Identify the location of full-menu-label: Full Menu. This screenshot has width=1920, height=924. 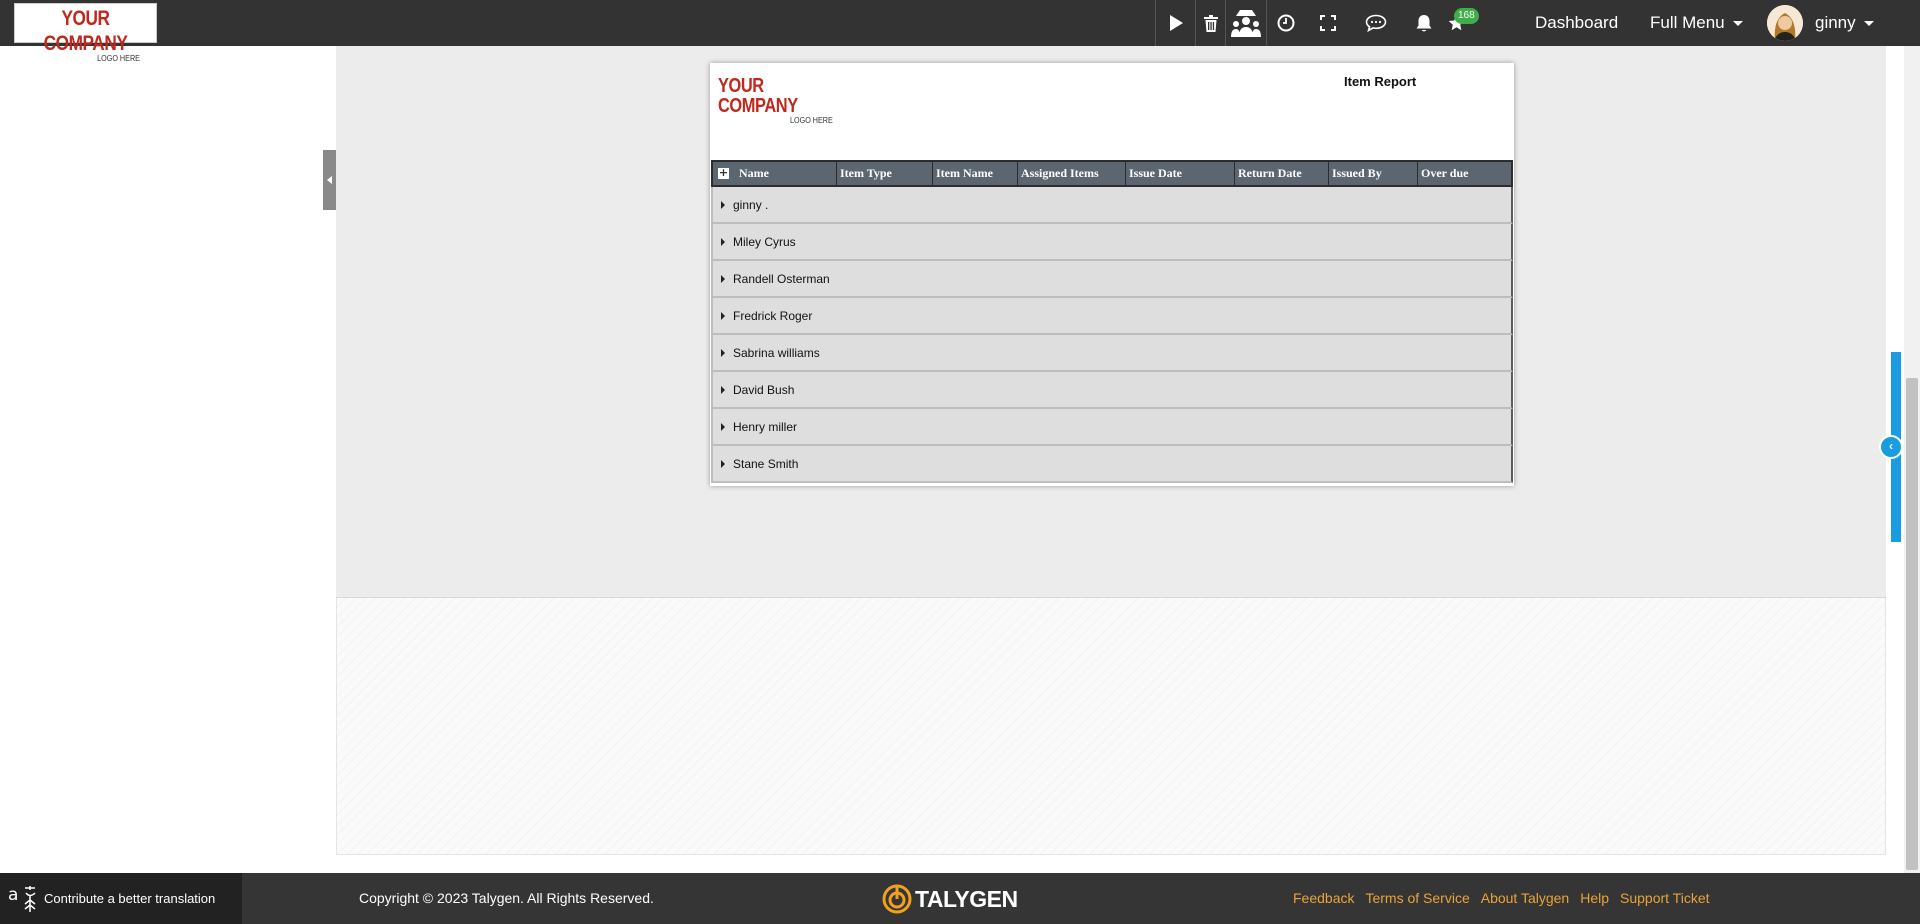
(1687, 22).